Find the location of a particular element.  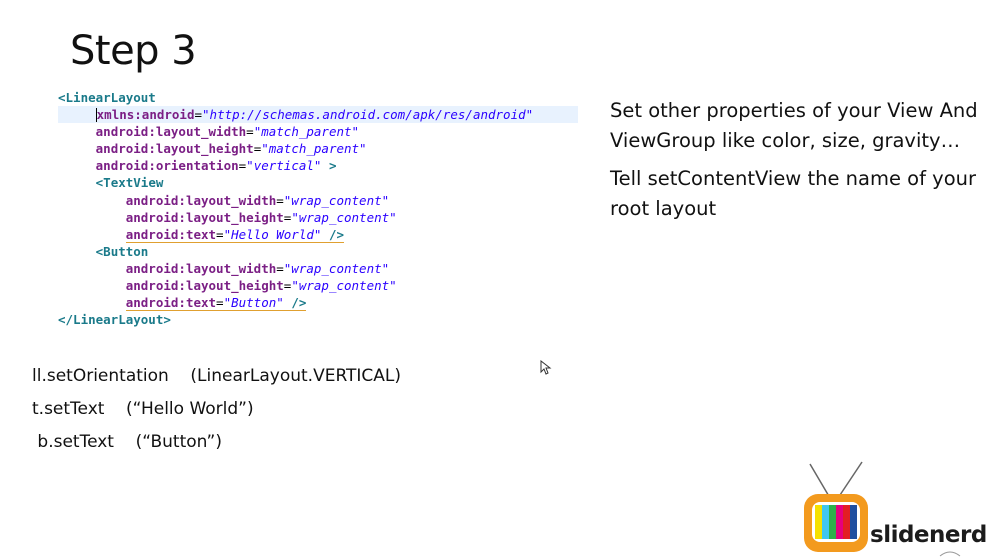

code-token: </LinearLayout> is located at coordinates (114, 320).